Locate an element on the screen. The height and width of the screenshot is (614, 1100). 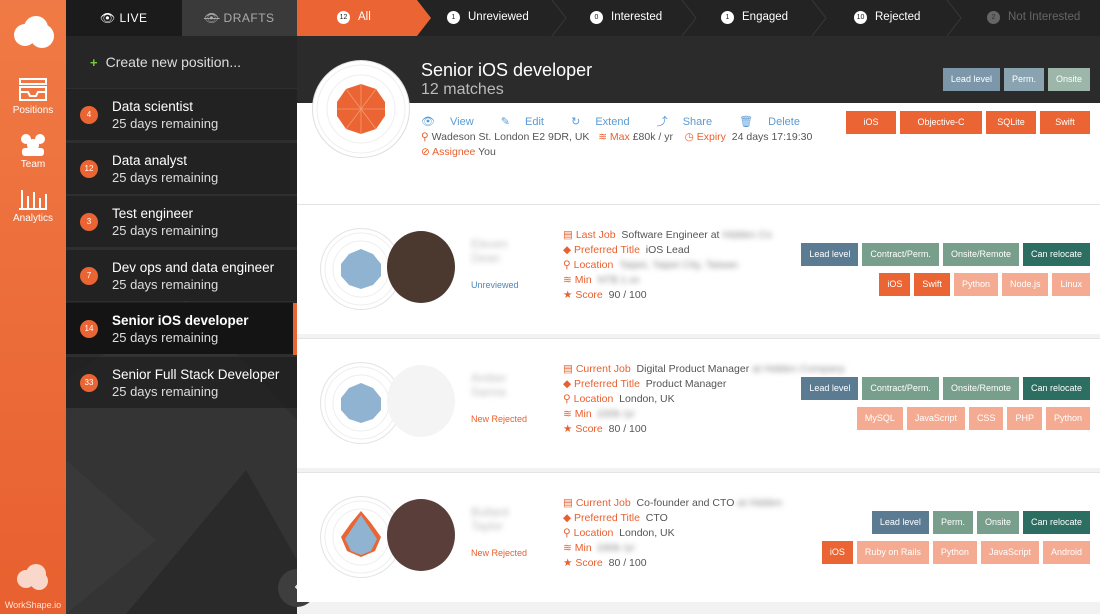
position-item: 12 Data analyst 25 days remaining is located at coordinates (181, 167).